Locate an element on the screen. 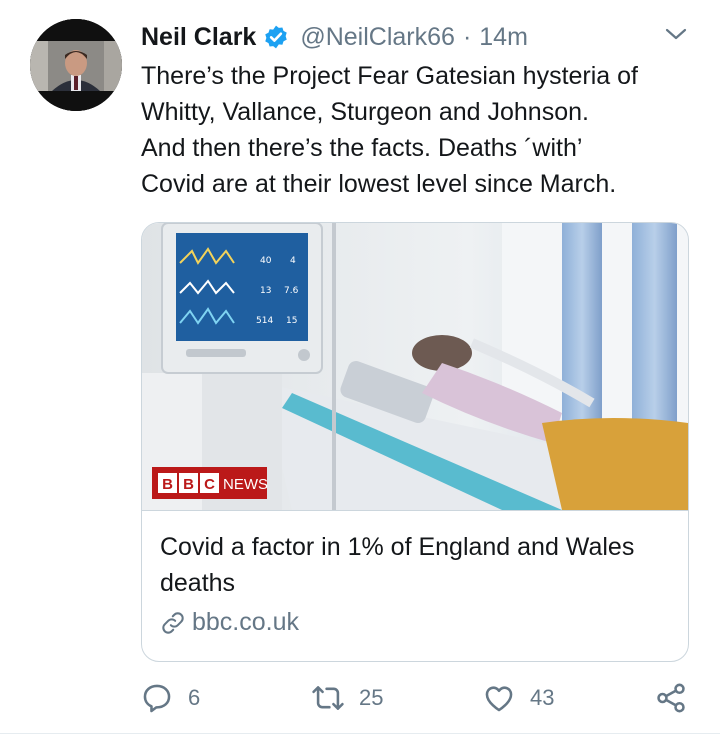 The height and width of the screenshot is (739, 720). tweet-time: 14m is located at coordinates (503, 37).